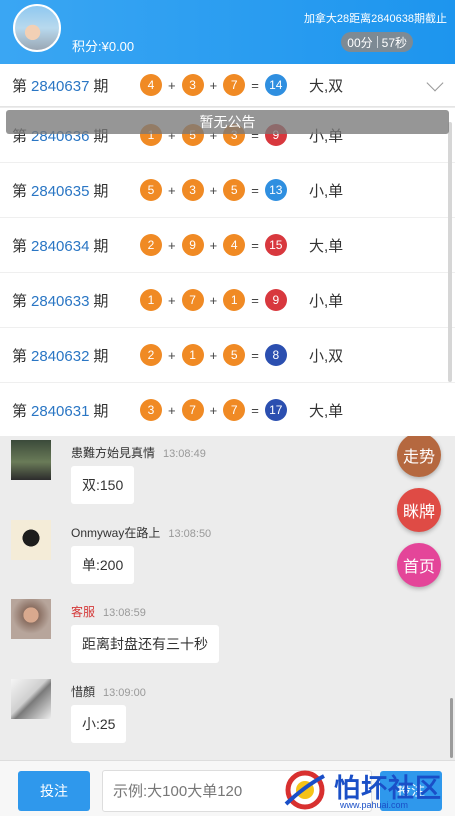 The height and width of the screenshot is (816, 455). Describe the element at coordinates (184, 454) in the screenshot. I see `chat-time: 13:08:49` at that location.